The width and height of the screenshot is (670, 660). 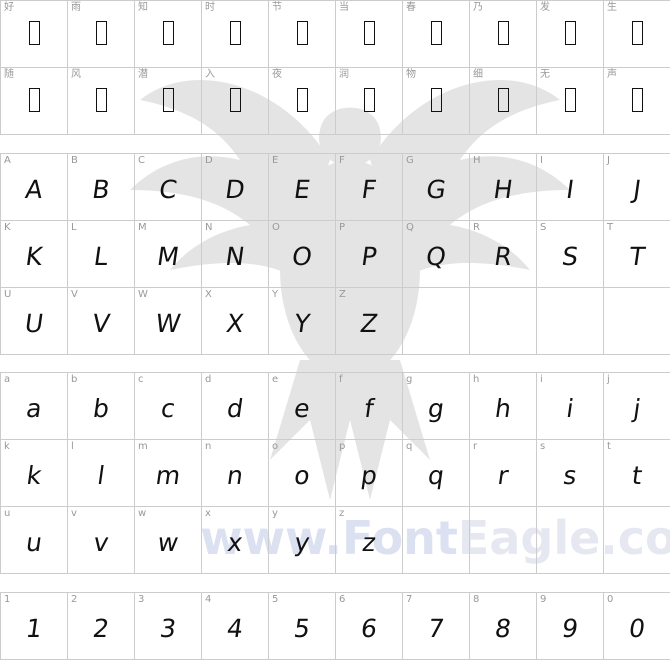 I want to click on glyph-cell: gg, so click(x=436, y=406).